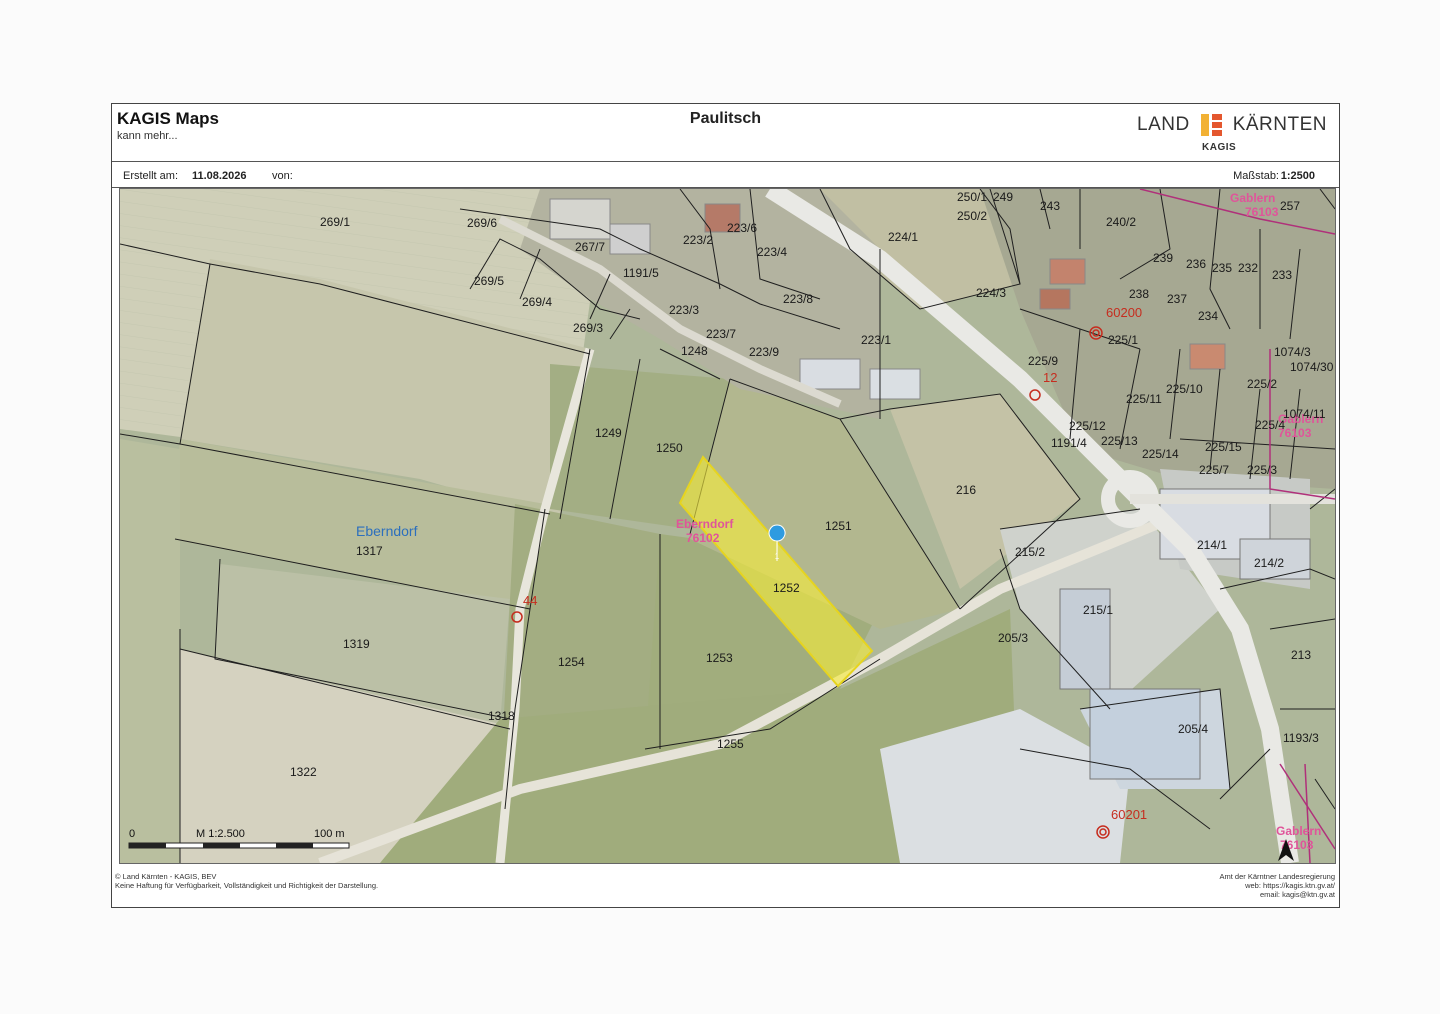 This screenshot has width=1440, height=1014. I want to click on place-label-eberndorf: Eberndorf, so click(387, 531).